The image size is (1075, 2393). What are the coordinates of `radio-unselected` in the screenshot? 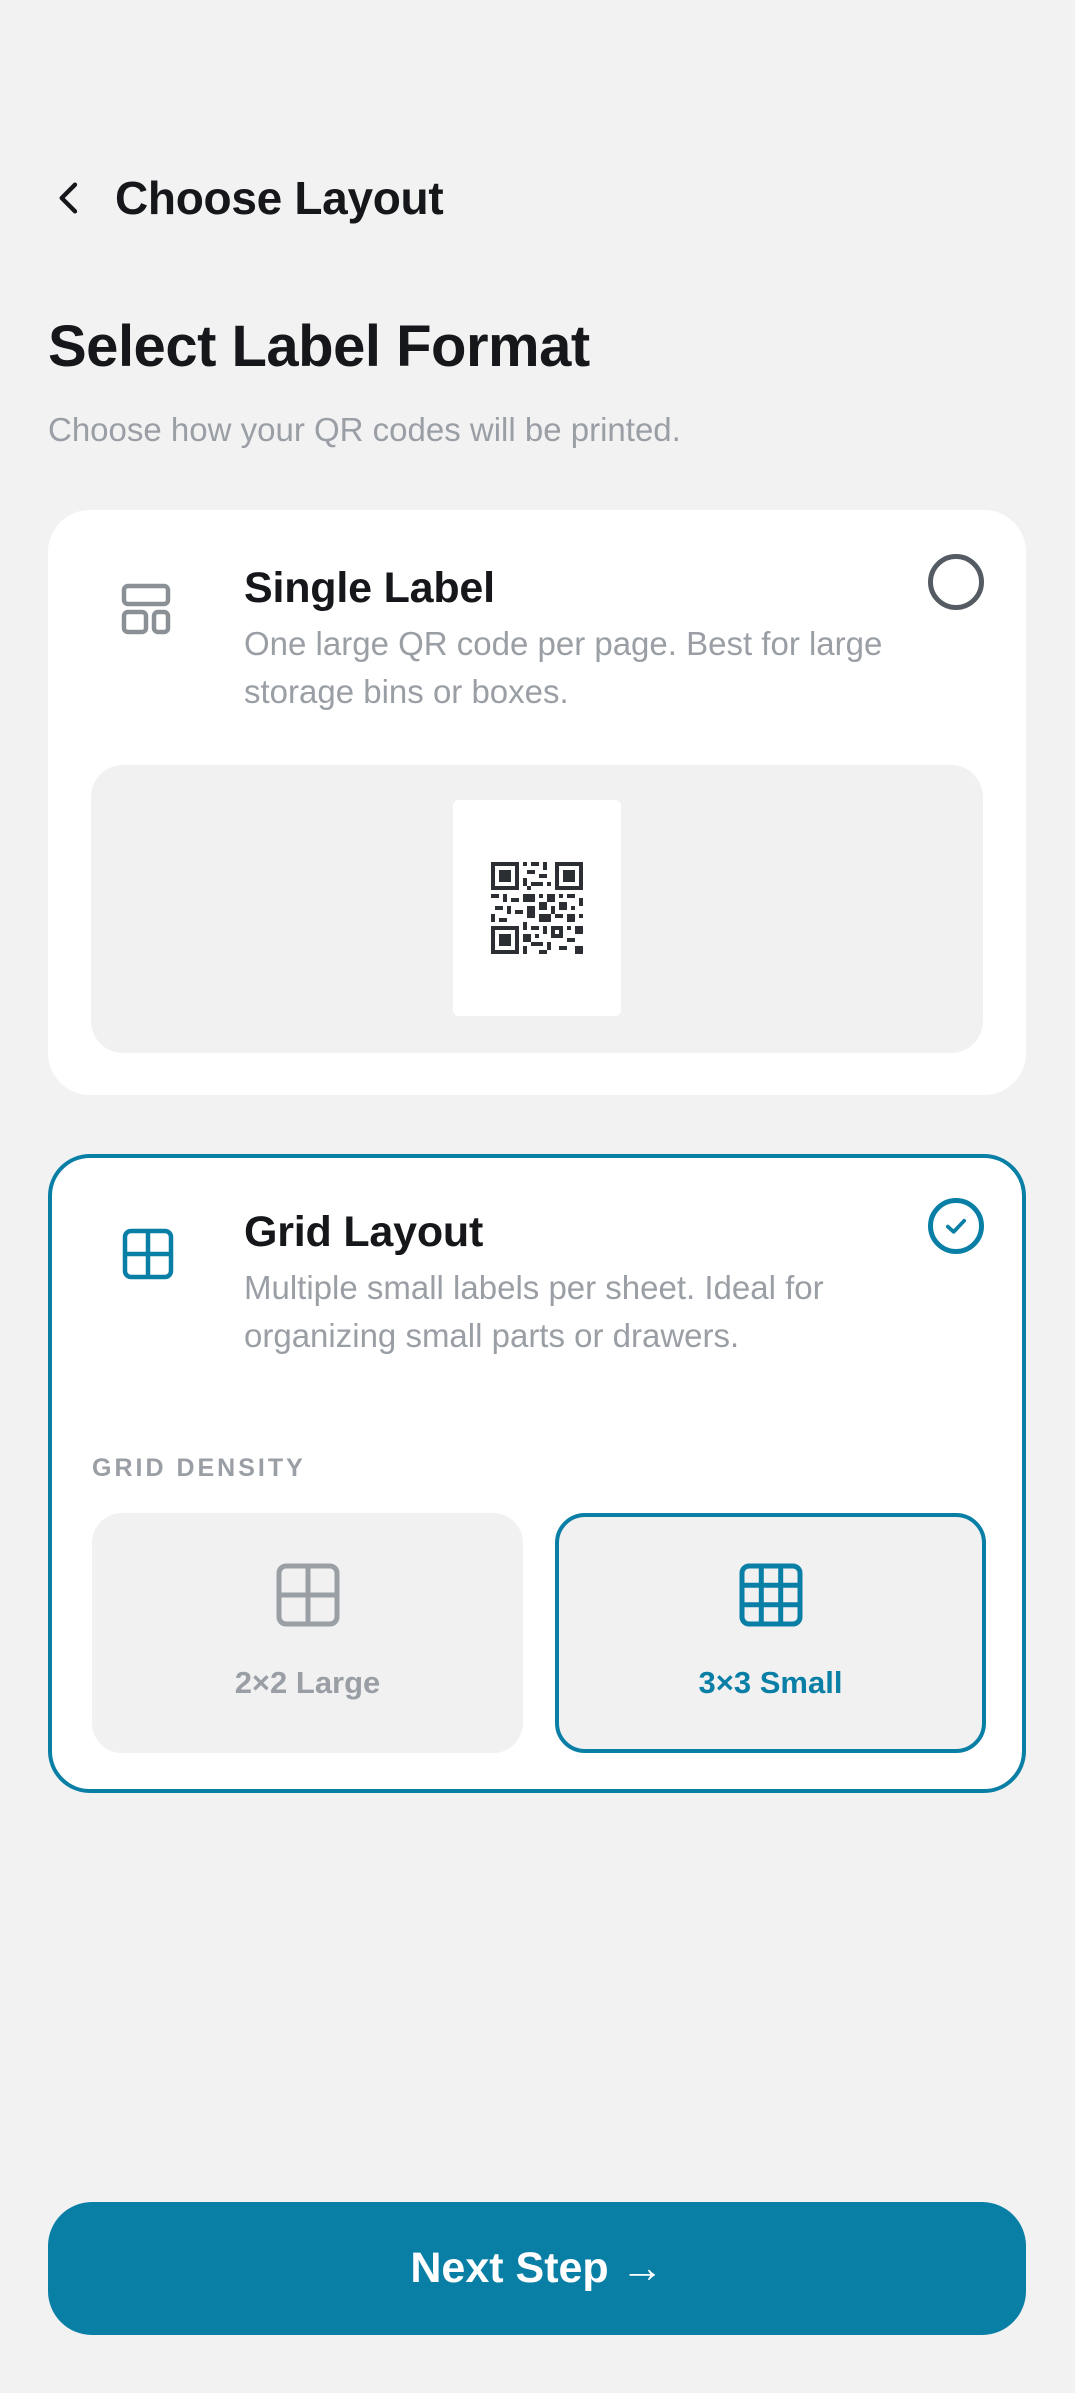 It's located at (956, 582).